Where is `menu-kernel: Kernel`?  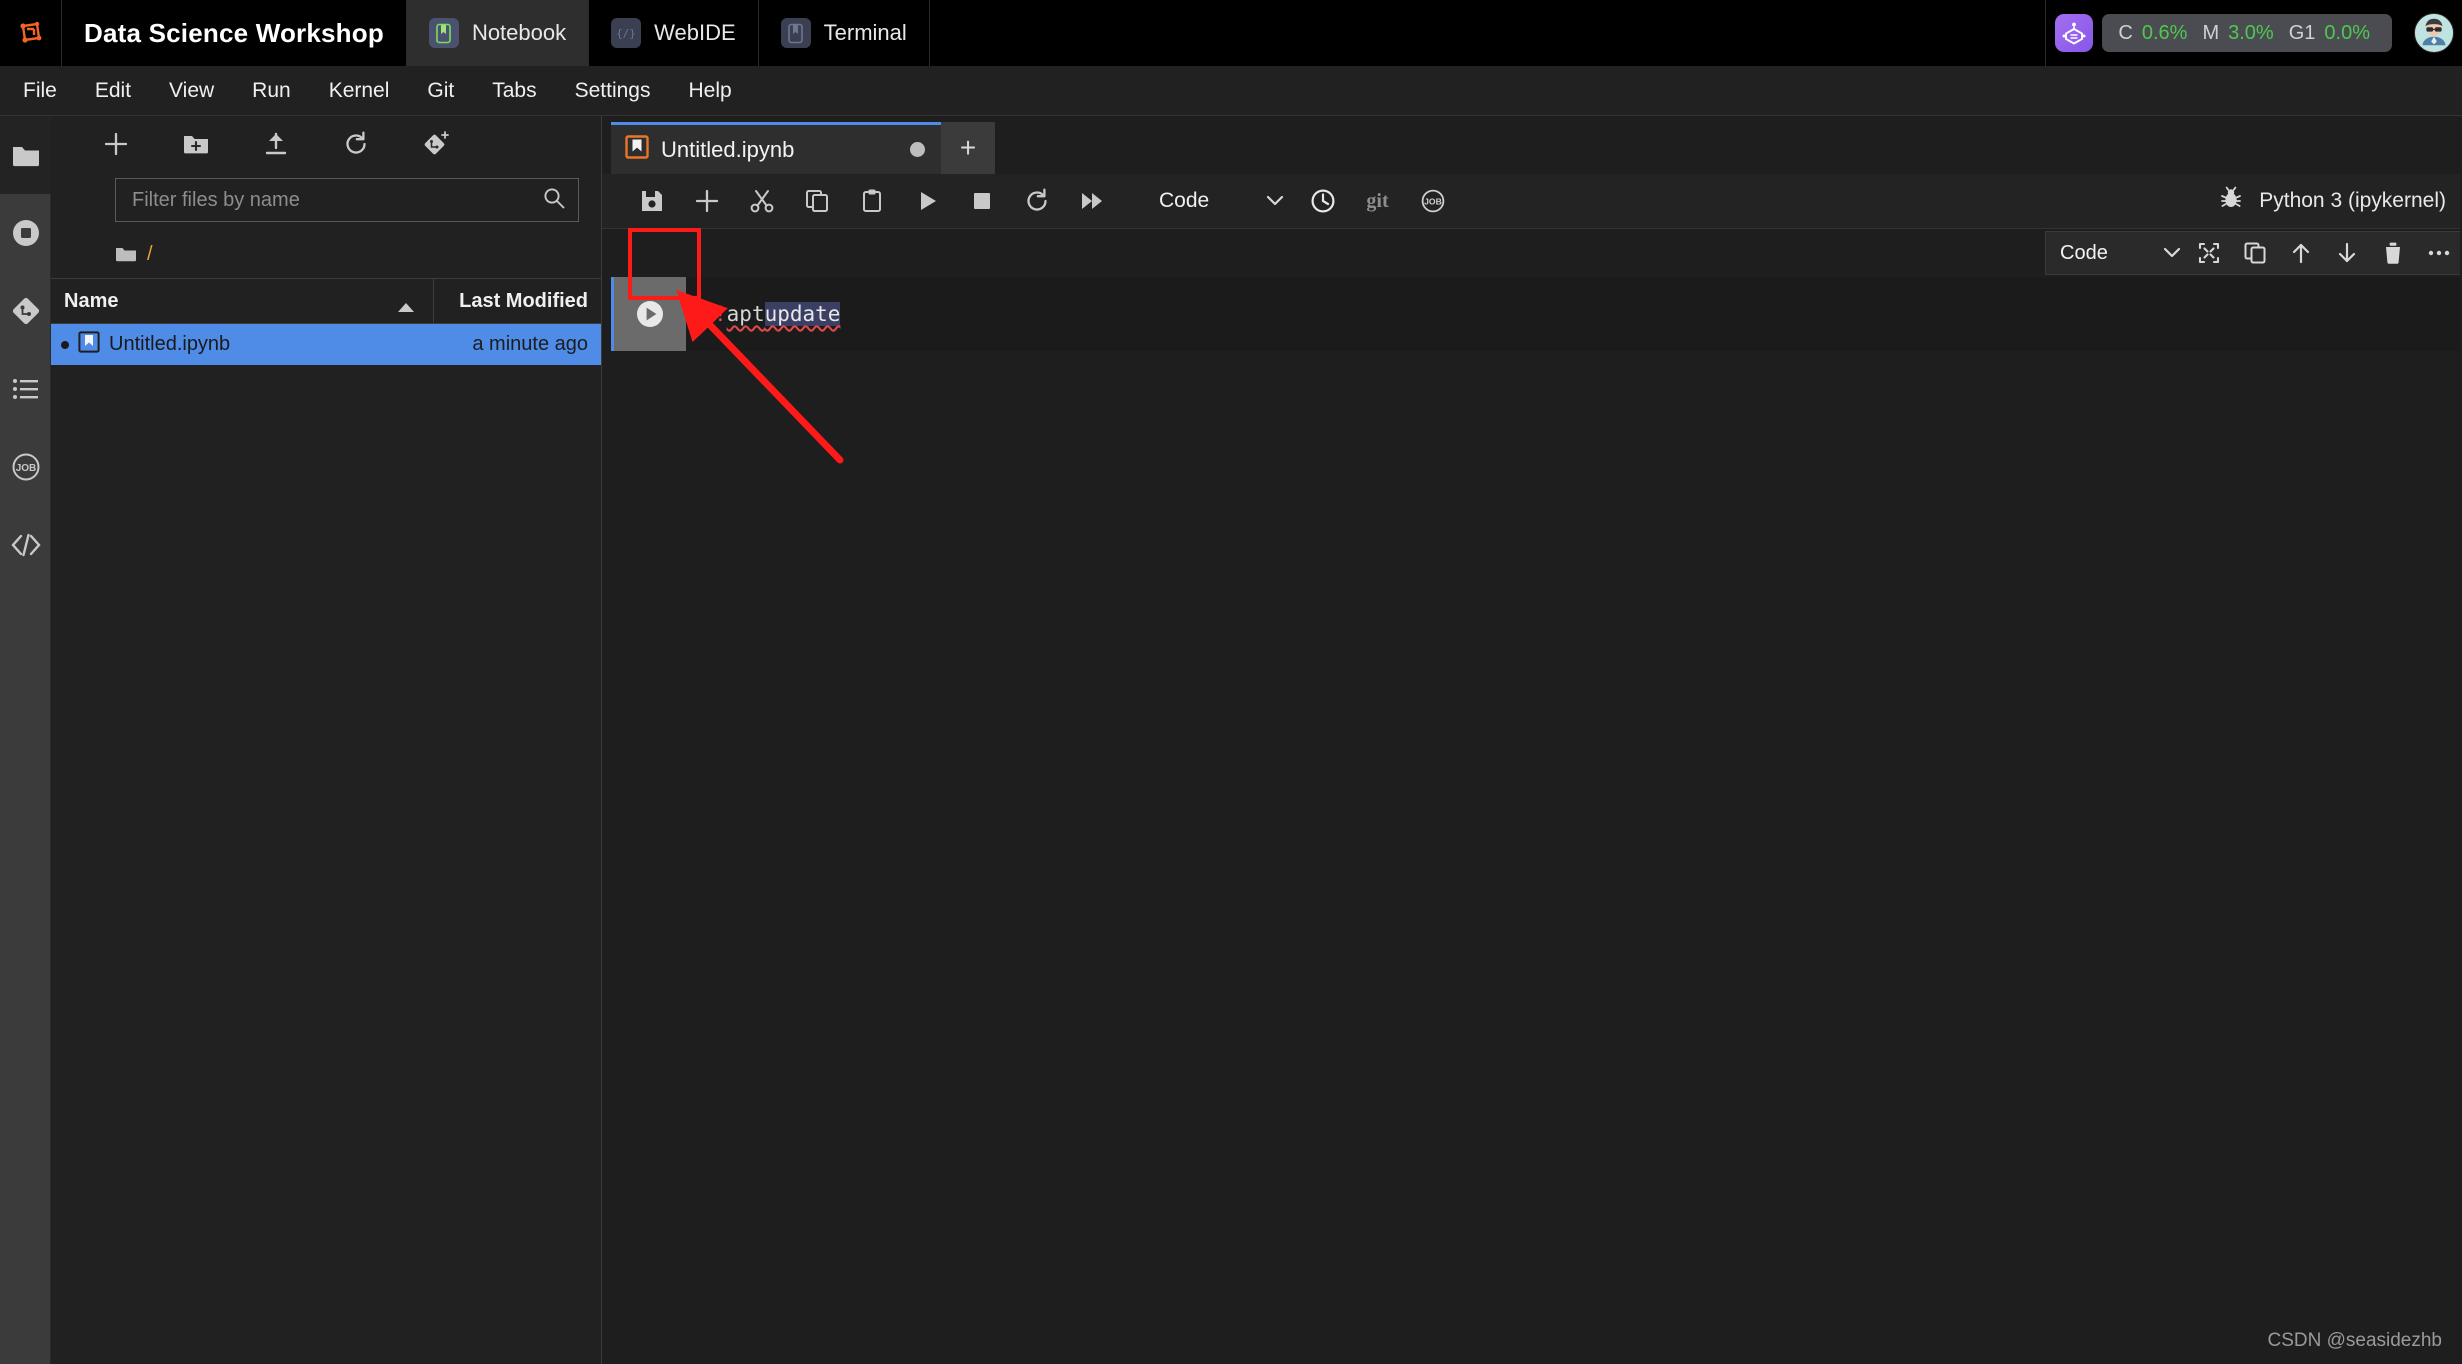 menu-kernel: Kernel is located at coordinates (359, 91).